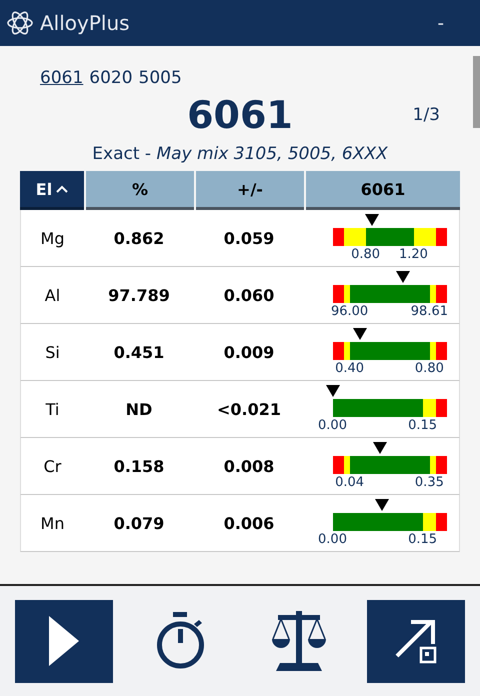 The image size is (480, 696). Describe the element at coordinates (426, 115) in the screenshot. I see `page-counter: 1/3` at that location.